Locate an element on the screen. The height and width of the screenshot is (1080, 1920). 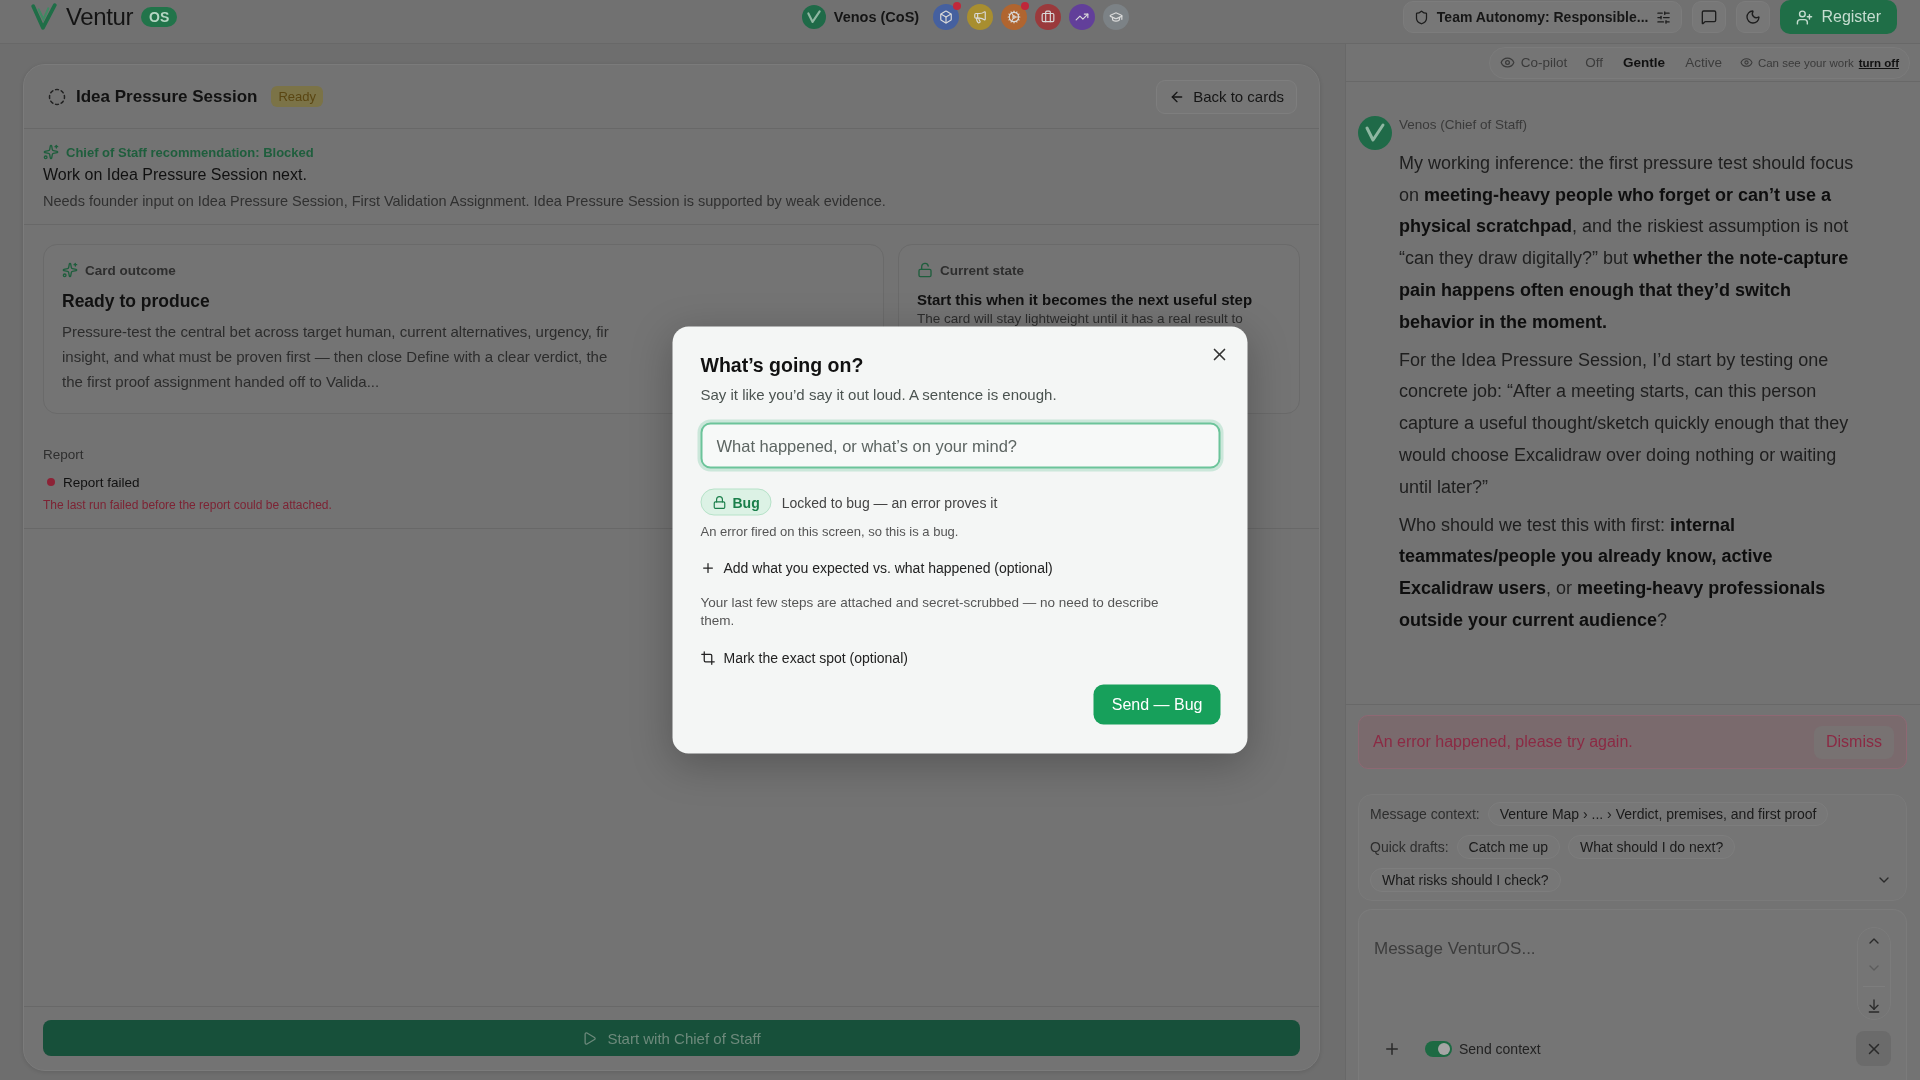
message-paragraph: My working inference: the first pressure test should focus on meeting-heavy people who forget or can’t use a physical scratchpad, and the riskiest assumption is not “can they draw digitally?” but whether the note-capture pain happens often enough that they’d switch behavior in the moment. is located at coordinates (1627, 243).